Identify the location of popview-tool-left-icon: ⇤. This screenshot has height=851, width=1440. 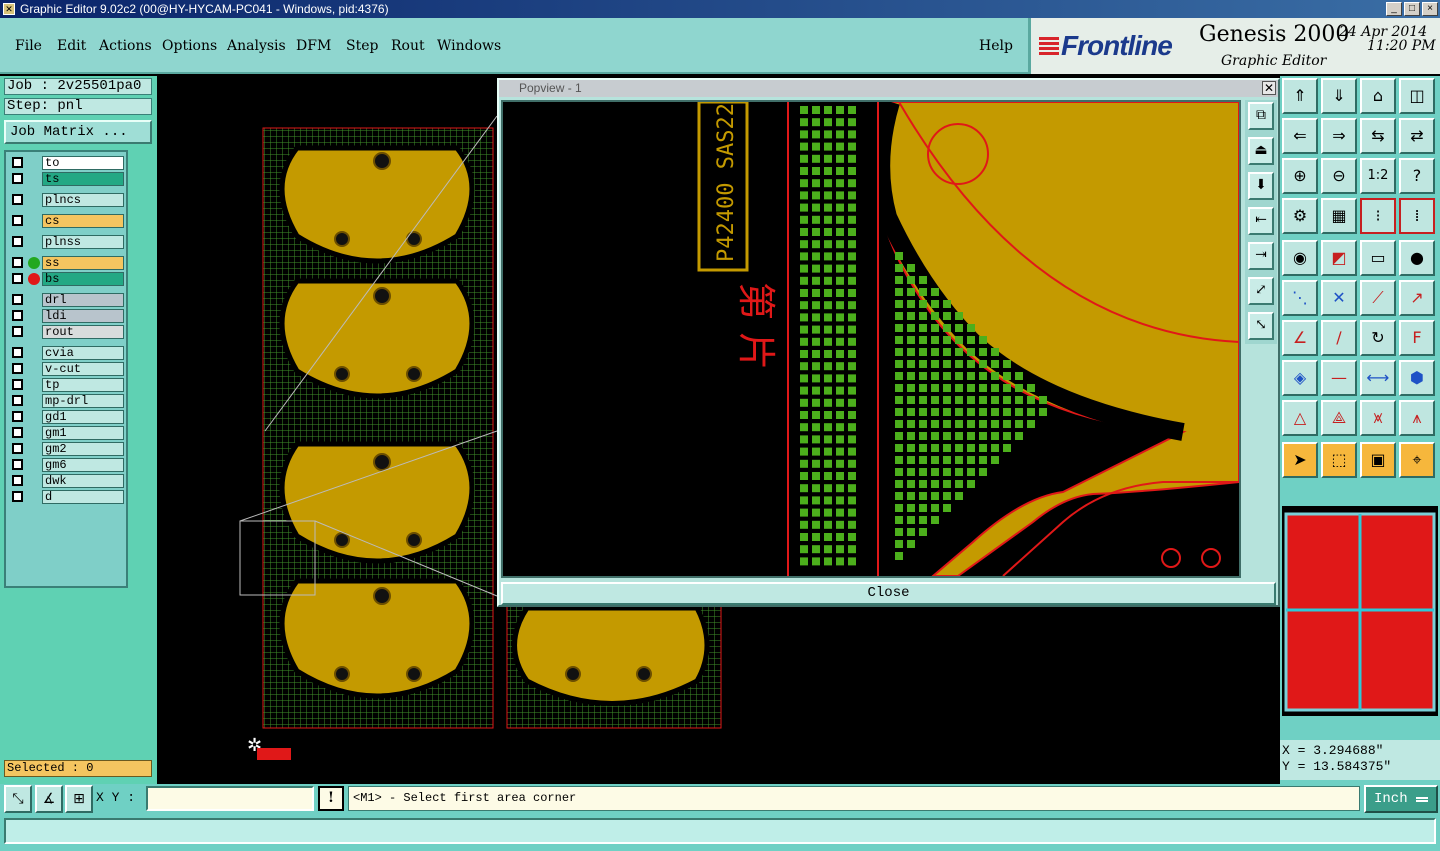
(1261, 221).